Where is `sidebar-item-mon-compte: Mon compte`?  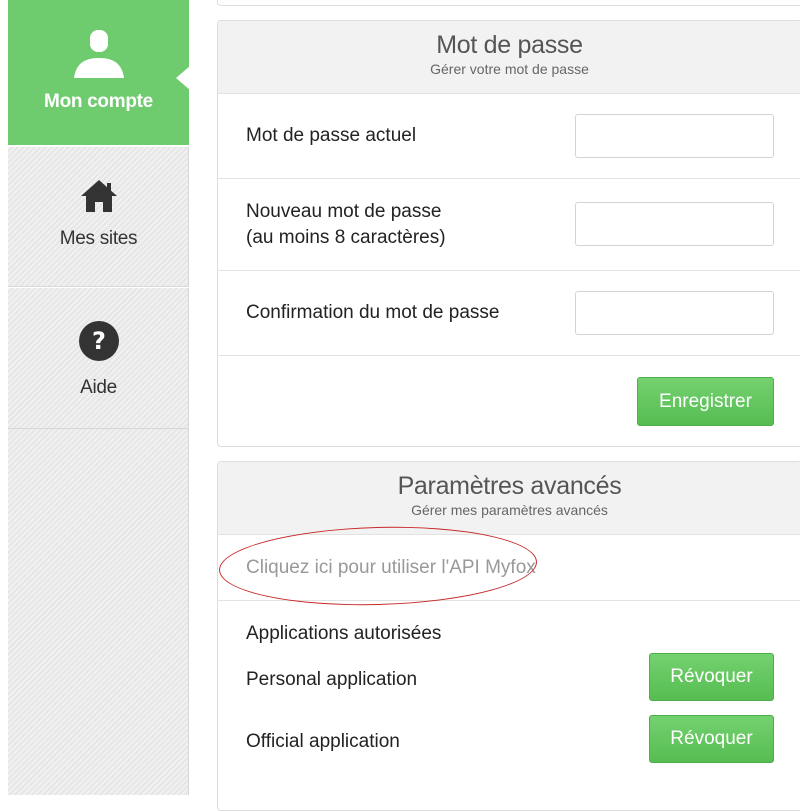 sidebar-item-mon-compte: Mon compte is located at coordinates (99, 72).